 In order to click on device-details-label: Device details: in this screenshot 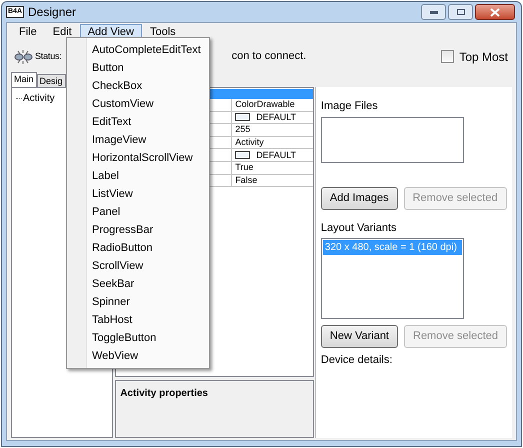, I will do `click(357, 360)`.